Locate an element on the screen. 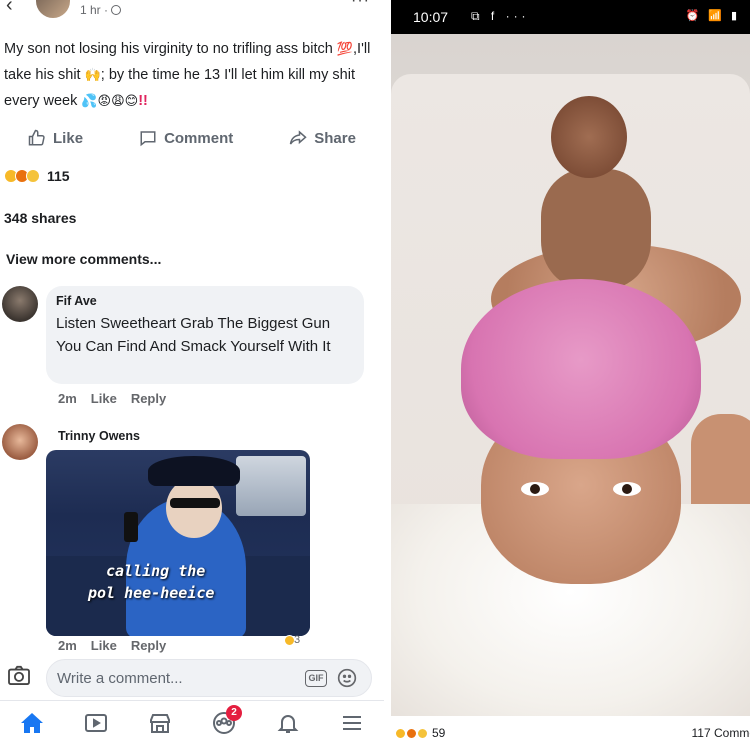 This screenshot has height=745, width=750. shares-count: 348 shares is located at coordinates (40, 218).